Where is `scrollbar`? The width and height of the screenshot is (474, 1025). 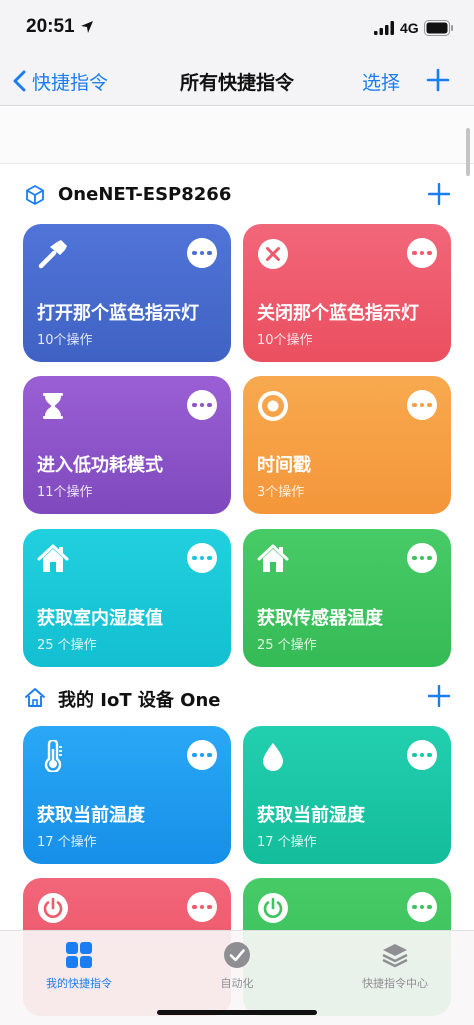 scrollbar is located at coordinates (468, 152).